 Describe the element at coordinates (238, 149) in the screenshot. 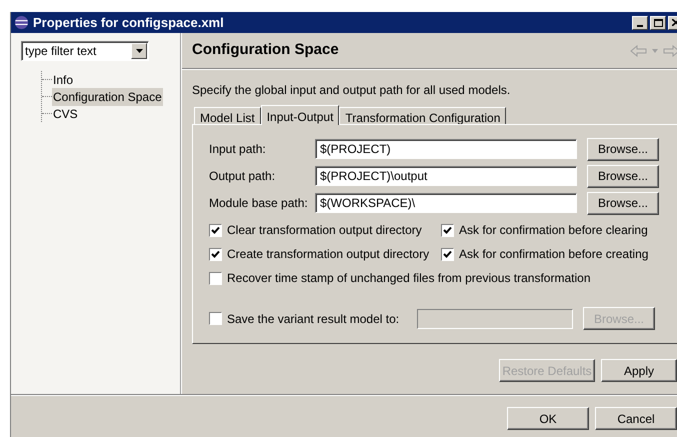

I see `field-label: Input path:` at that location.